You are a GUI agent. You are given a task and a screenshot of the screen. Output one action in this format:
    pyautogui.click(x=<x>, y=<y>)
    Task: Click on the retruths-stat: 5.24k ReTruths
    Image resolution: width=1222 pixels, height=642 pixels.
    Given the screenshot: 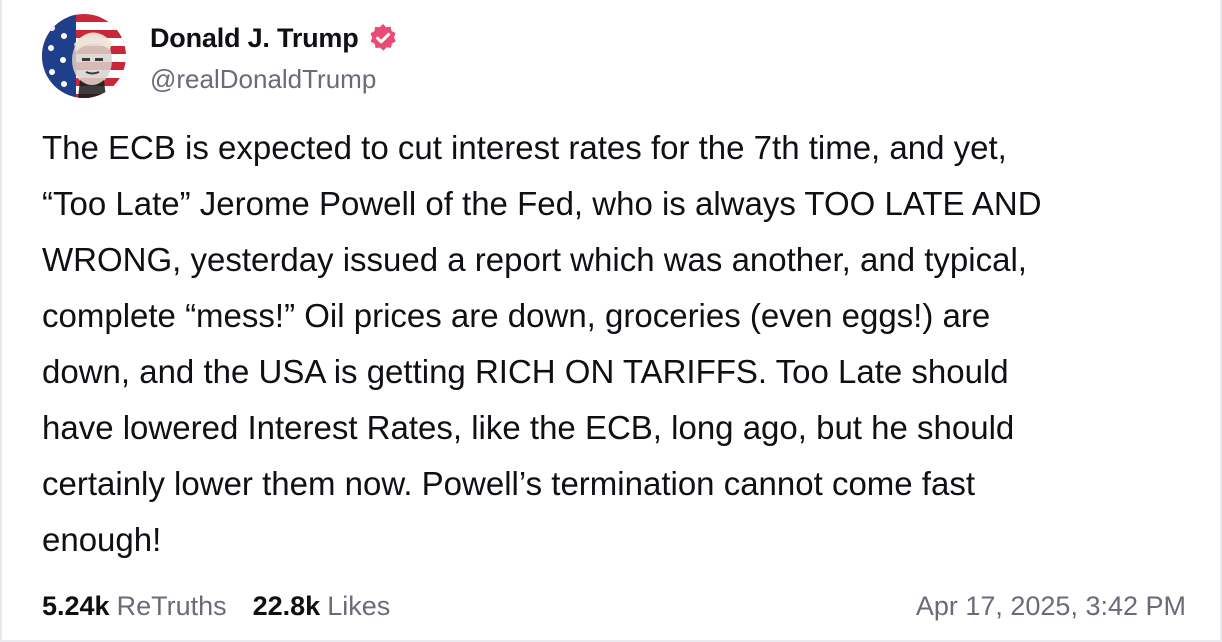 What is the action you would take?
    pyautogui.click(x=134, y=606)
    